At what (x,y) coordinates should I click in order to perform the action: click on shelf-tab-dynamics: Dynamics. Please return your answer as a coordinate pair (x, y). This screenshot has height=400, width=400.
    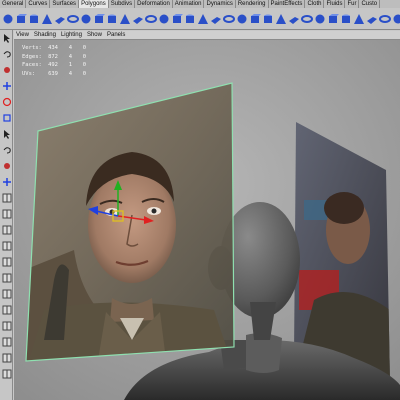
    Looking at the image, I should click on (220, 4).